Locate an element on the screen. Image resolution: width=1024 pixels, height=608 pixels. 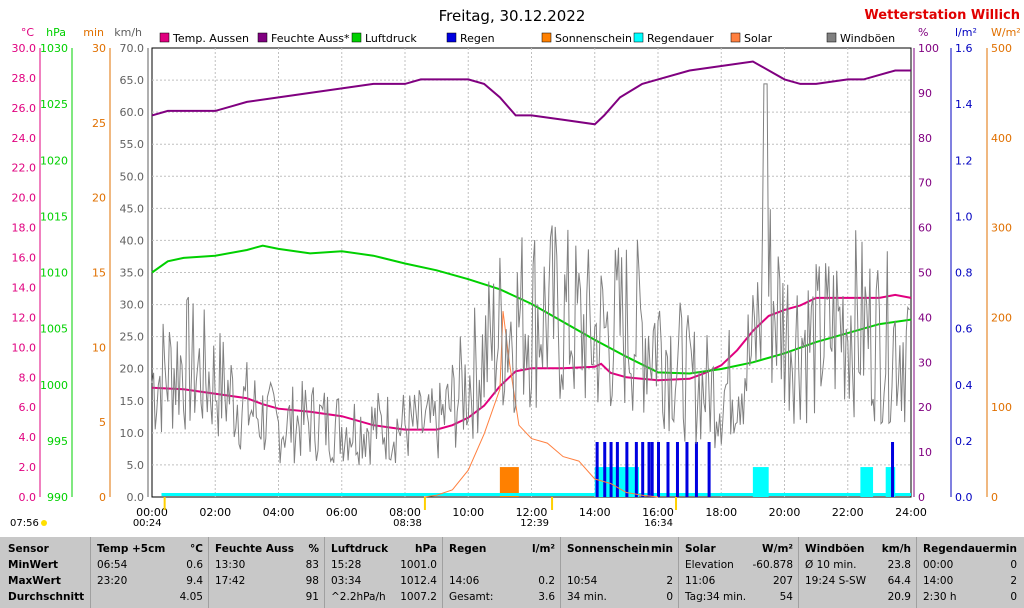
stats-label: Elevation is located at coordinates (709, 565).